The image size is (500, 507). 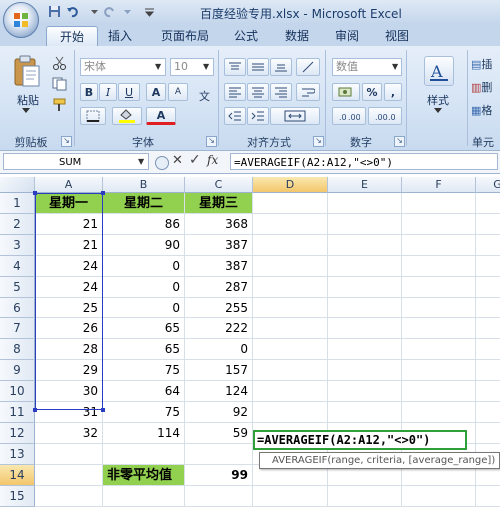 What do you see at coordinates (141, 161) in the screenshot?
I see `name-box-dropdown-icon: ▼` at bounding box center [141, 161].